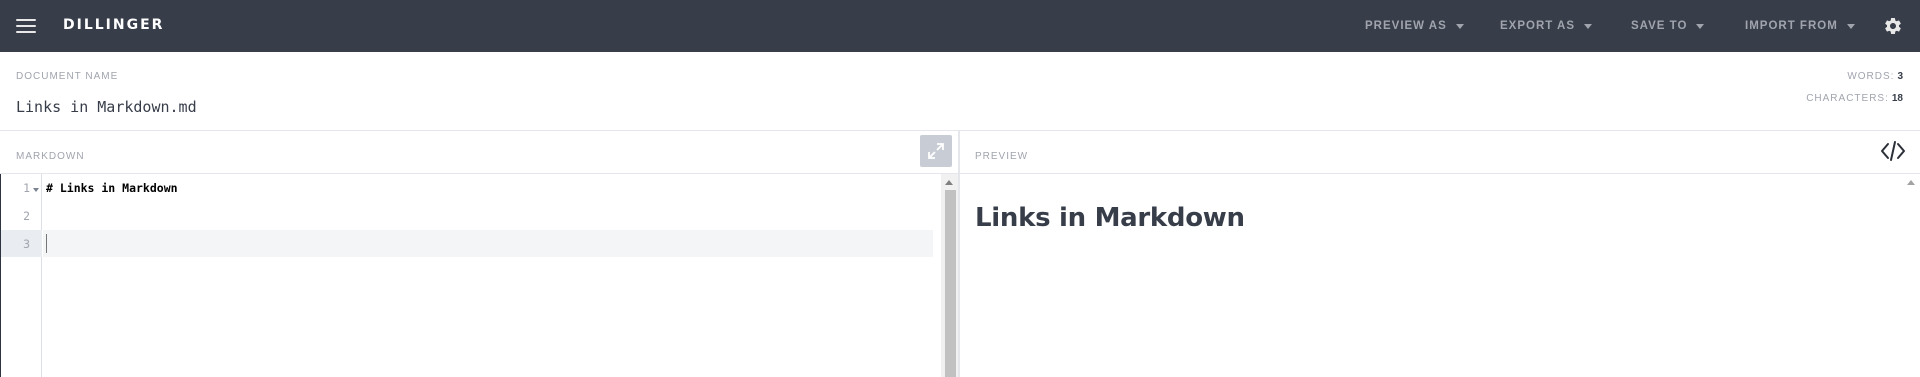 The width and height of the screenshot is (1920, 377). Describe the element at coordinates (1406, 26) in the screenshot. I see `preview-as-label: PREVIEW AS` at that location.